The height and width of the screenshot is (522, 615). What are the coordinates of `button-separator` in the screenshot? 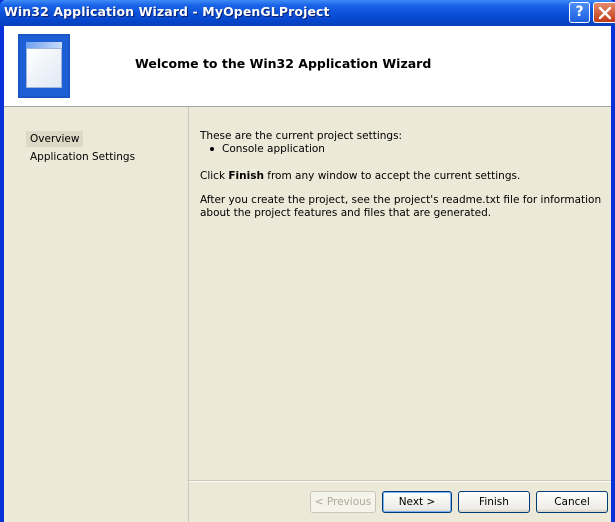 It's located at (400, 481).